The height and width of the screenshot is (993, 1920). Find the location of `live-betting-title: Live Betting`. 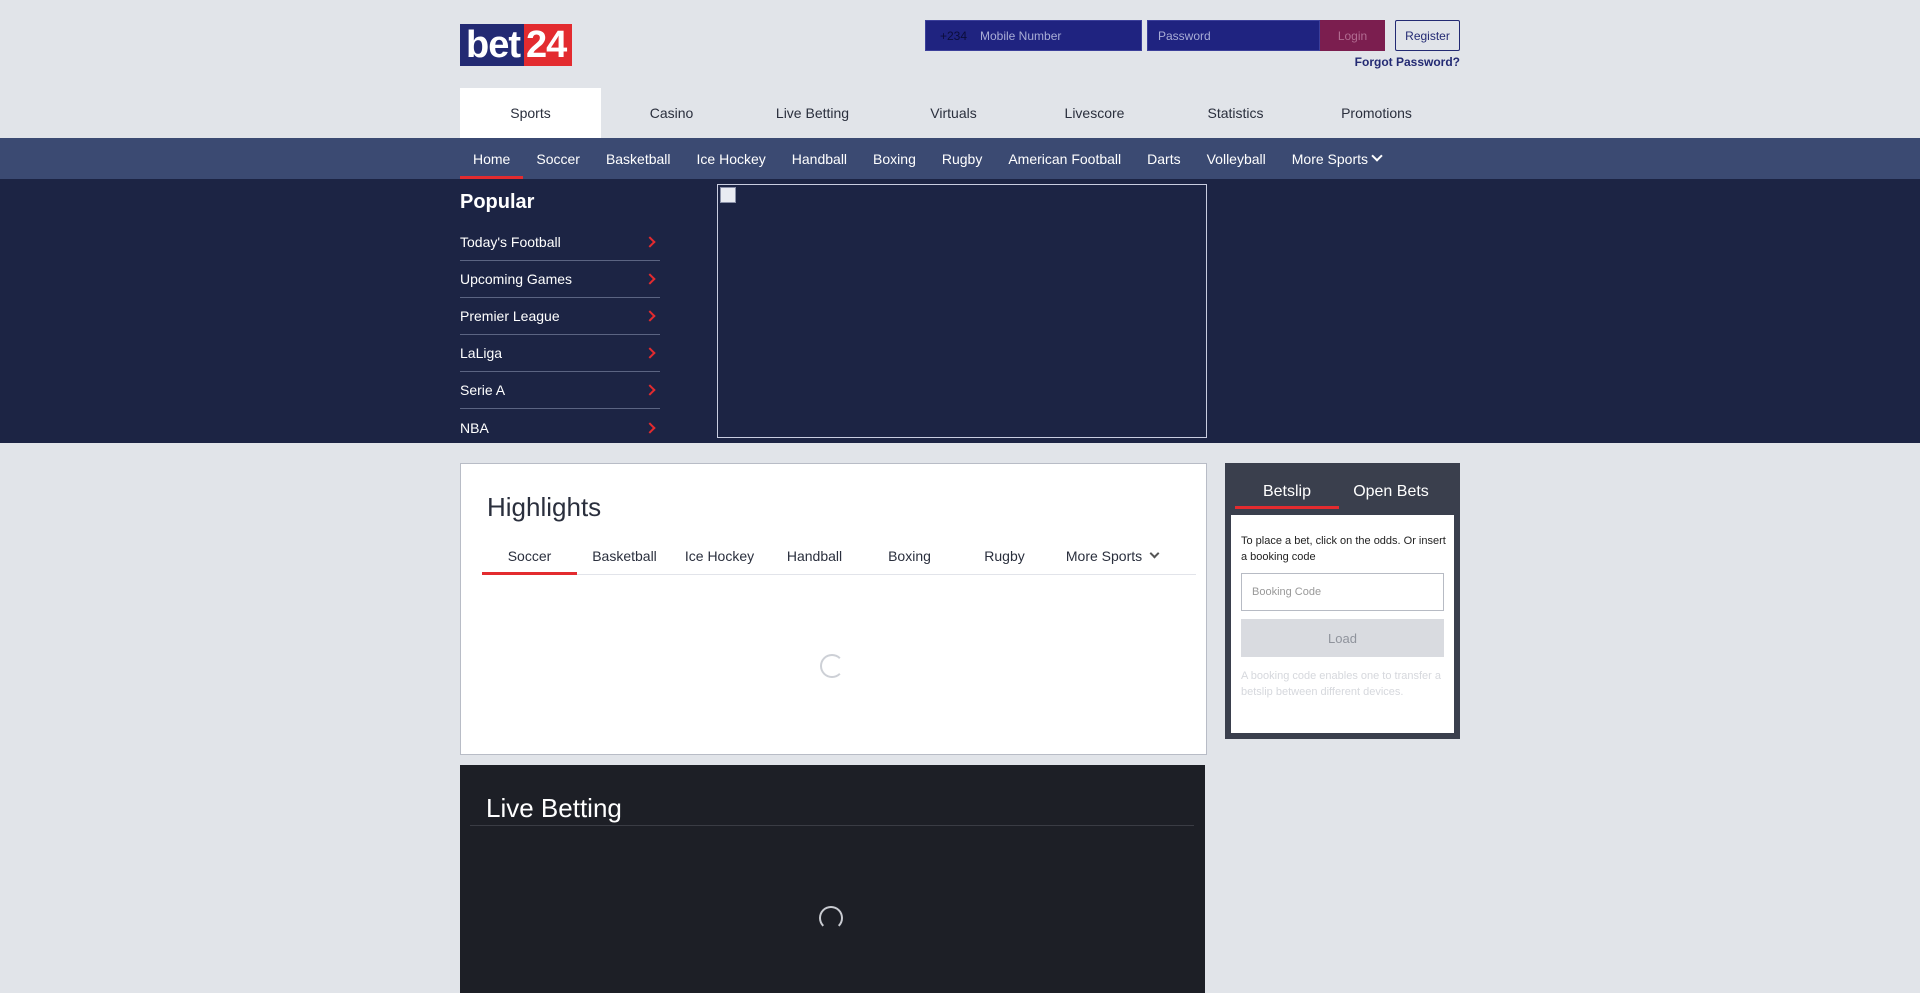

live-betting-title: Live Betting is located at coordinates (554, 808).